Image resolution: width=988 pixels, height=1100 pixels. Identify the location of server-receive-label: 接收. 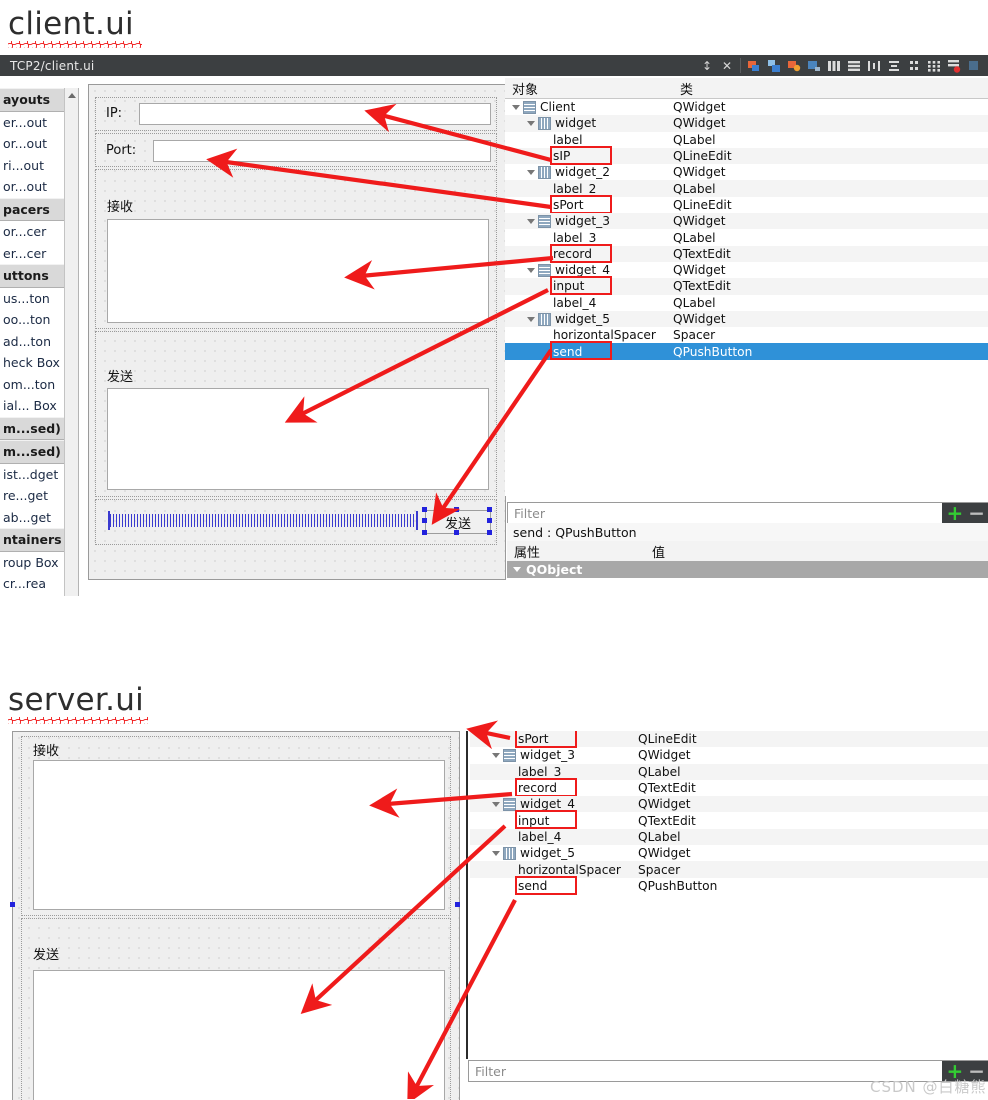
(46, 751).